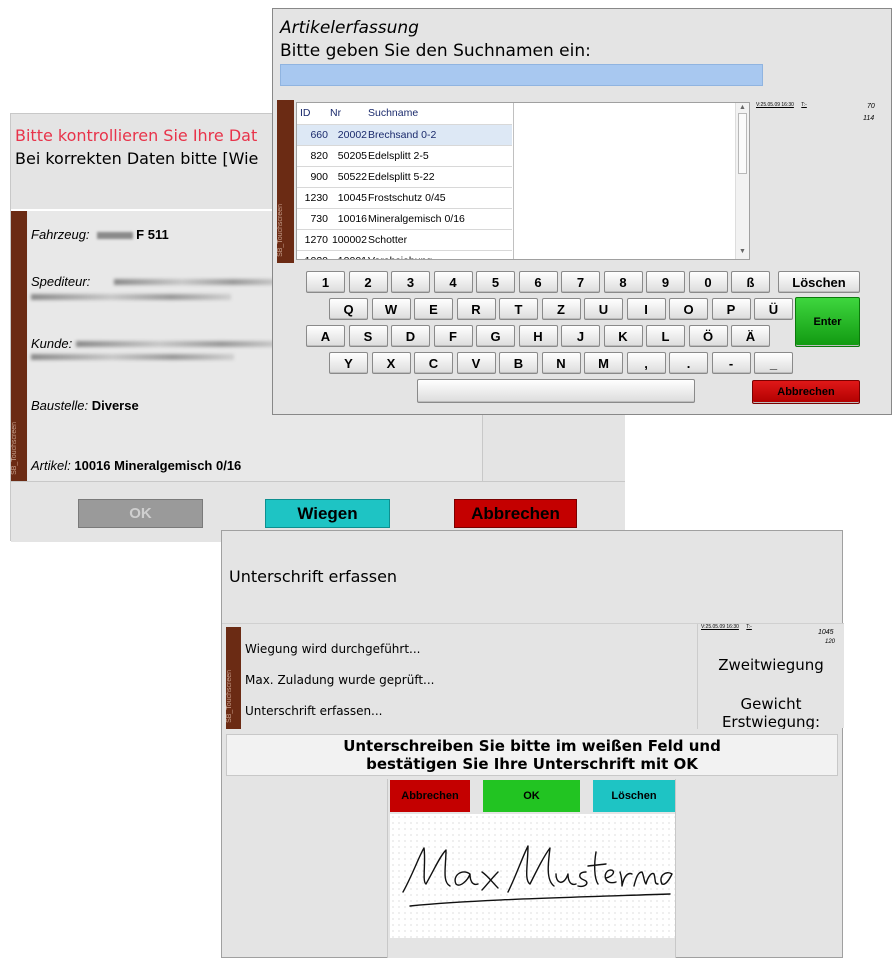  I want to click on key-row4-8: ., so click(688, 363).